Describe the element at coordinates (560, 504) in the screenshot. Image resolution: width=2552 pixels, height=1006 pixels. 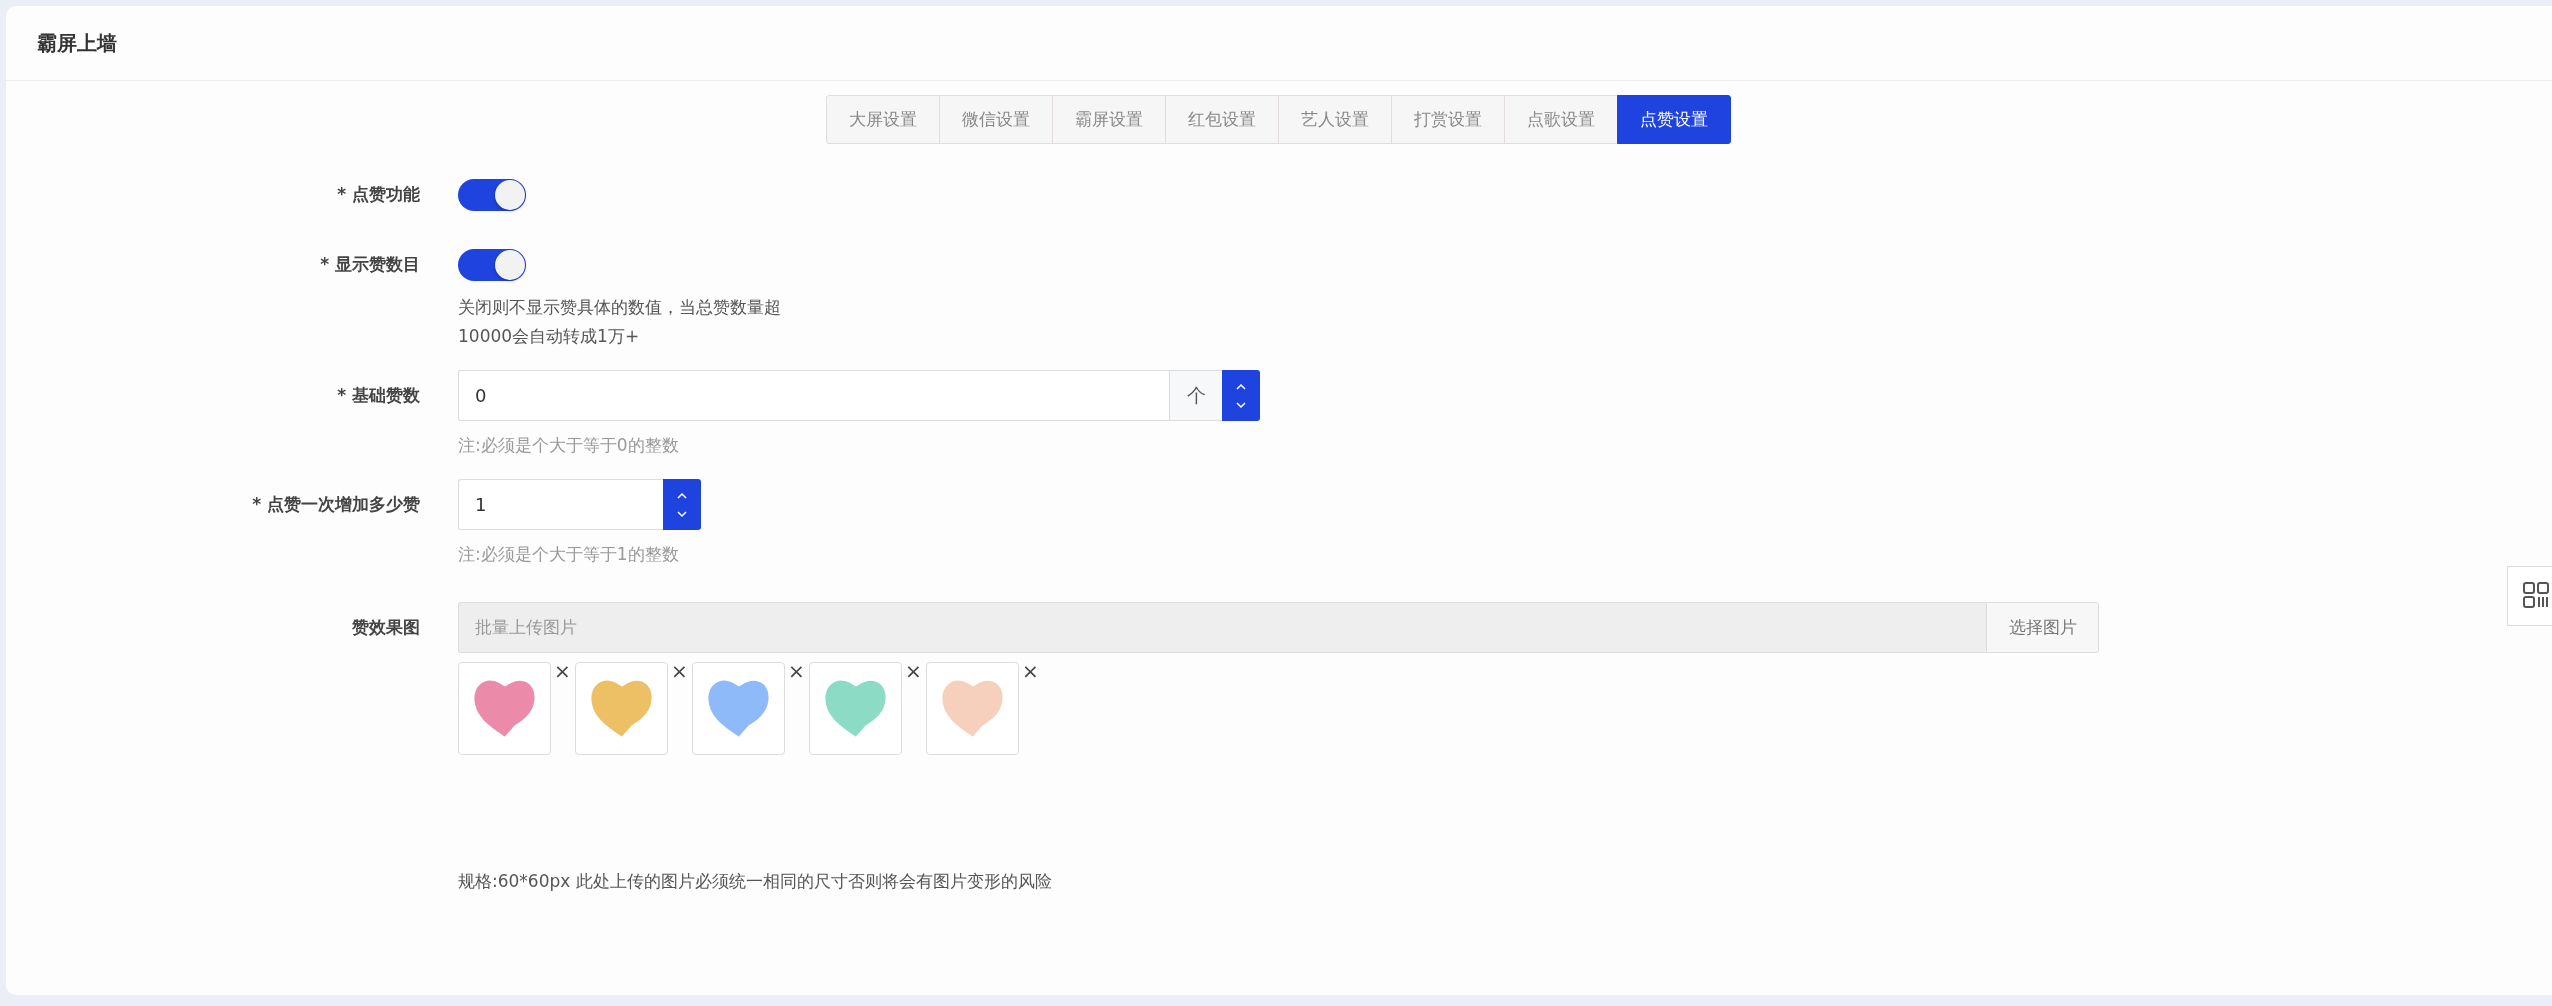
I see `number-input: 1` at that location.